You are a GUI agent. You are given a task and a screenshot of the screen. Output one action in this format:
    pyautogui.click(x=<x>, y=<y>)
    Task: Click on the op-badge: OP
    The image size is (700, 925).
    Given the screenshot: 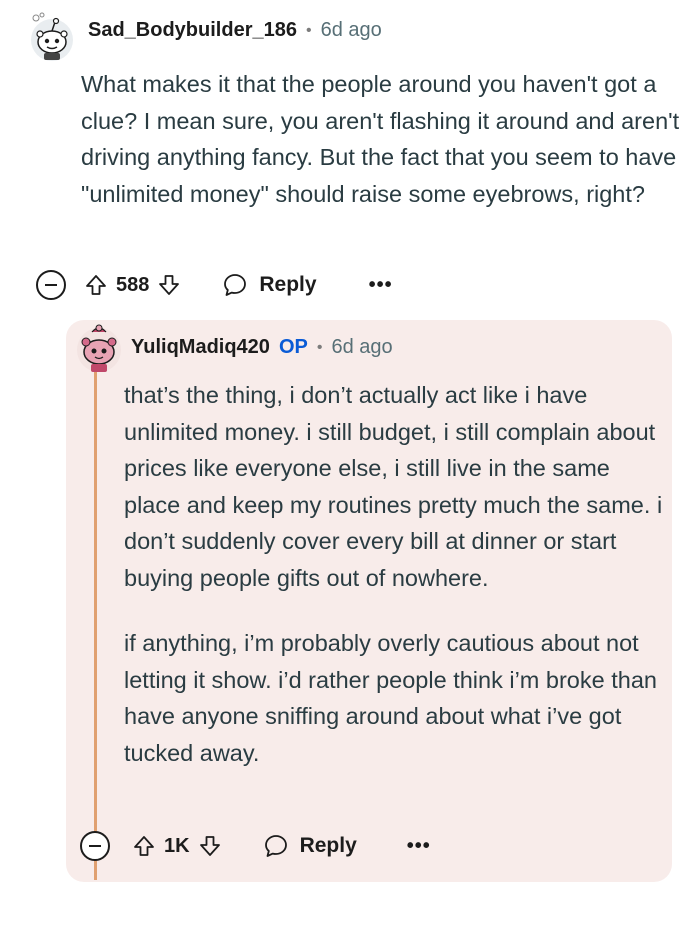 What is the action you would take?
    pyautogui.click(x=293, y=347)
    